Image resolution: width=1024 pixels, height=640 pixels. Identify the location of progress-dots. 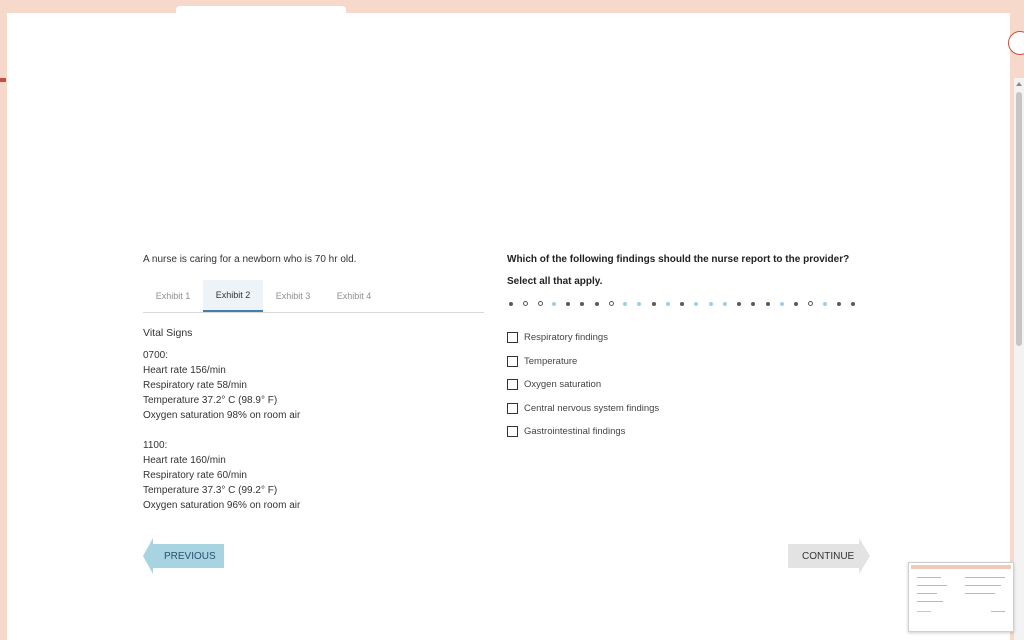
(694, 305).